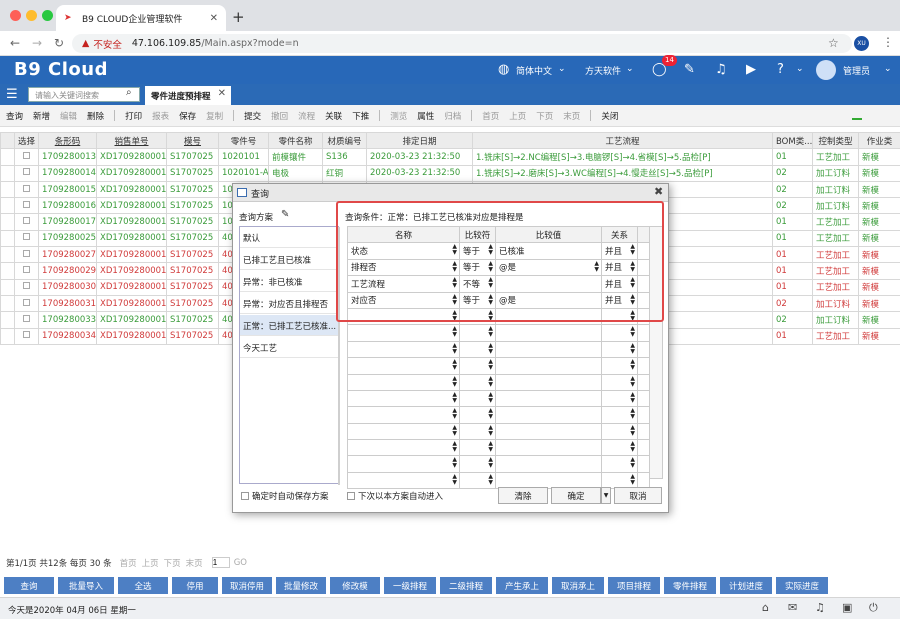 This screenshot has height=619, width=900. Describe the element at coordinates (14, 116) in the screenshot. I see `toolbar-button: 查询` at that location.